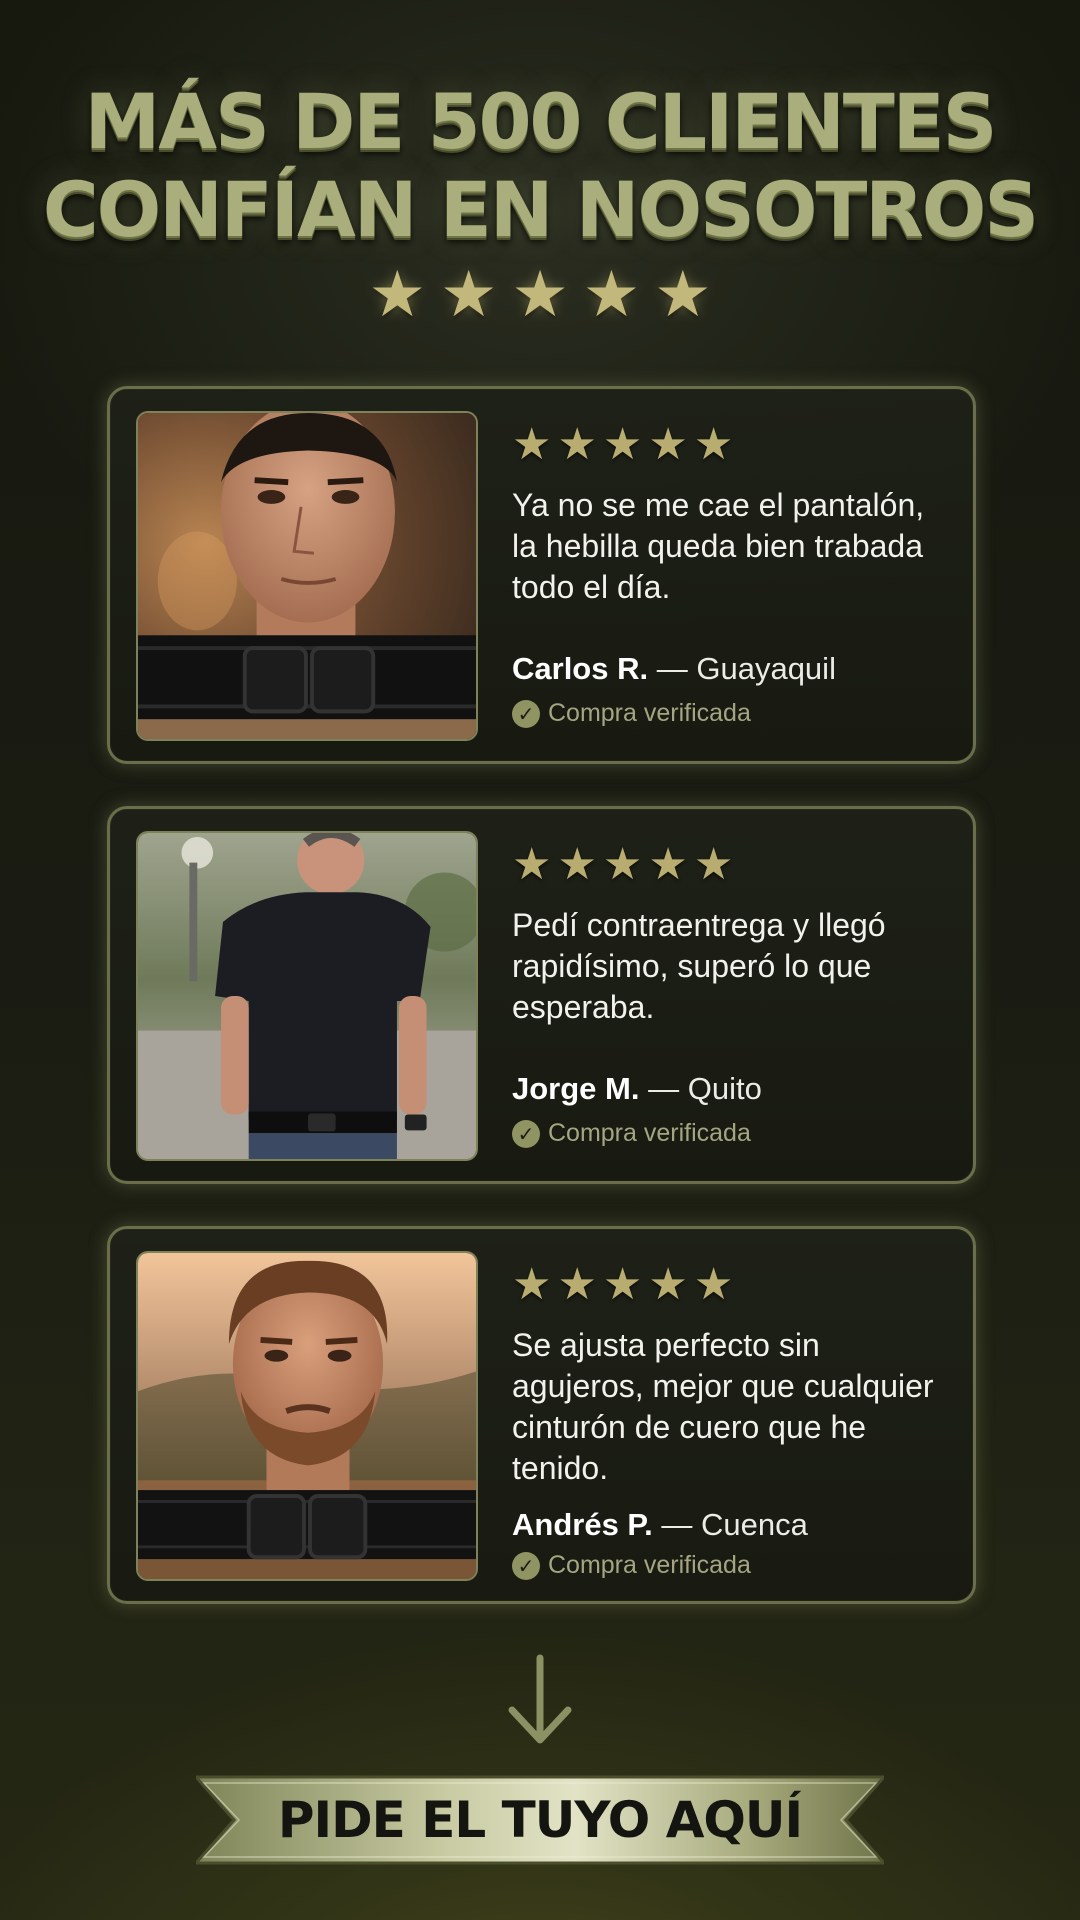 The height and width of the screenshot is (1920, 1080). Describe the element at coordinates (766, 668) in the screenshot. I see `author-city: Guayaquil` at that location.